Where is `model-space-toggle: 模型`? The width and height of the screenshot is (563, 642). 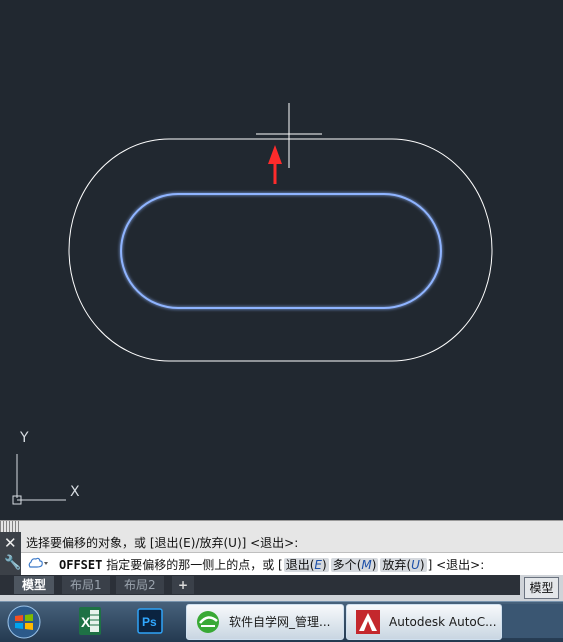
model-space-toggle: 模型 is located at coordinates (541, 588).